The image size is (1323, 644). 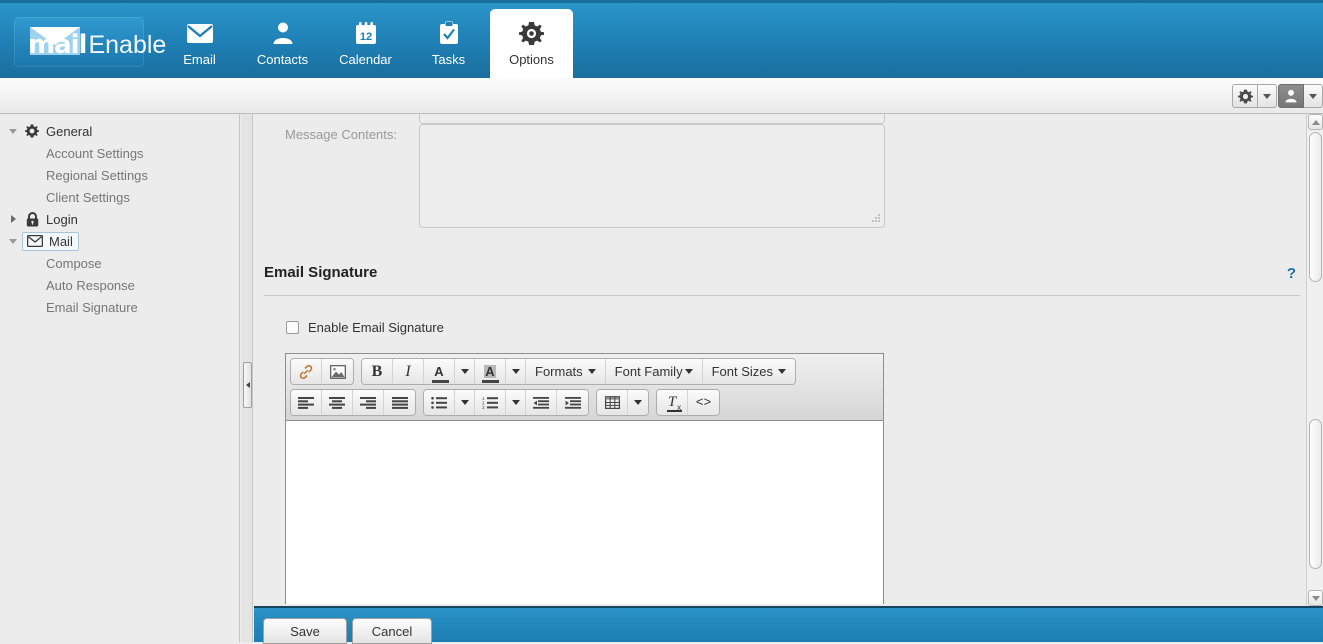 I want to click on sidebar-item-email-signature: Email Signature, so click(x=119, y=307).